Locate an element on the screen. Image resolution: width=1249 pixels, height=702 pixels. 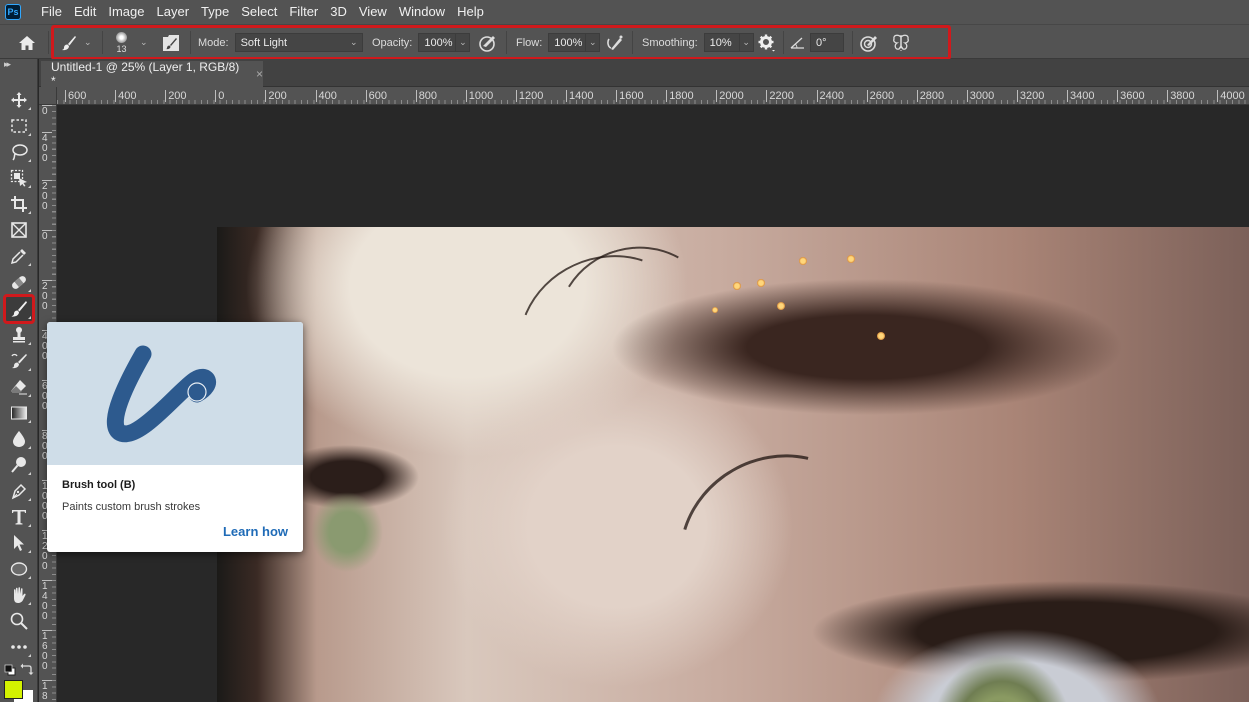
brush-cursor-icon is located at coordinates (197, 392).